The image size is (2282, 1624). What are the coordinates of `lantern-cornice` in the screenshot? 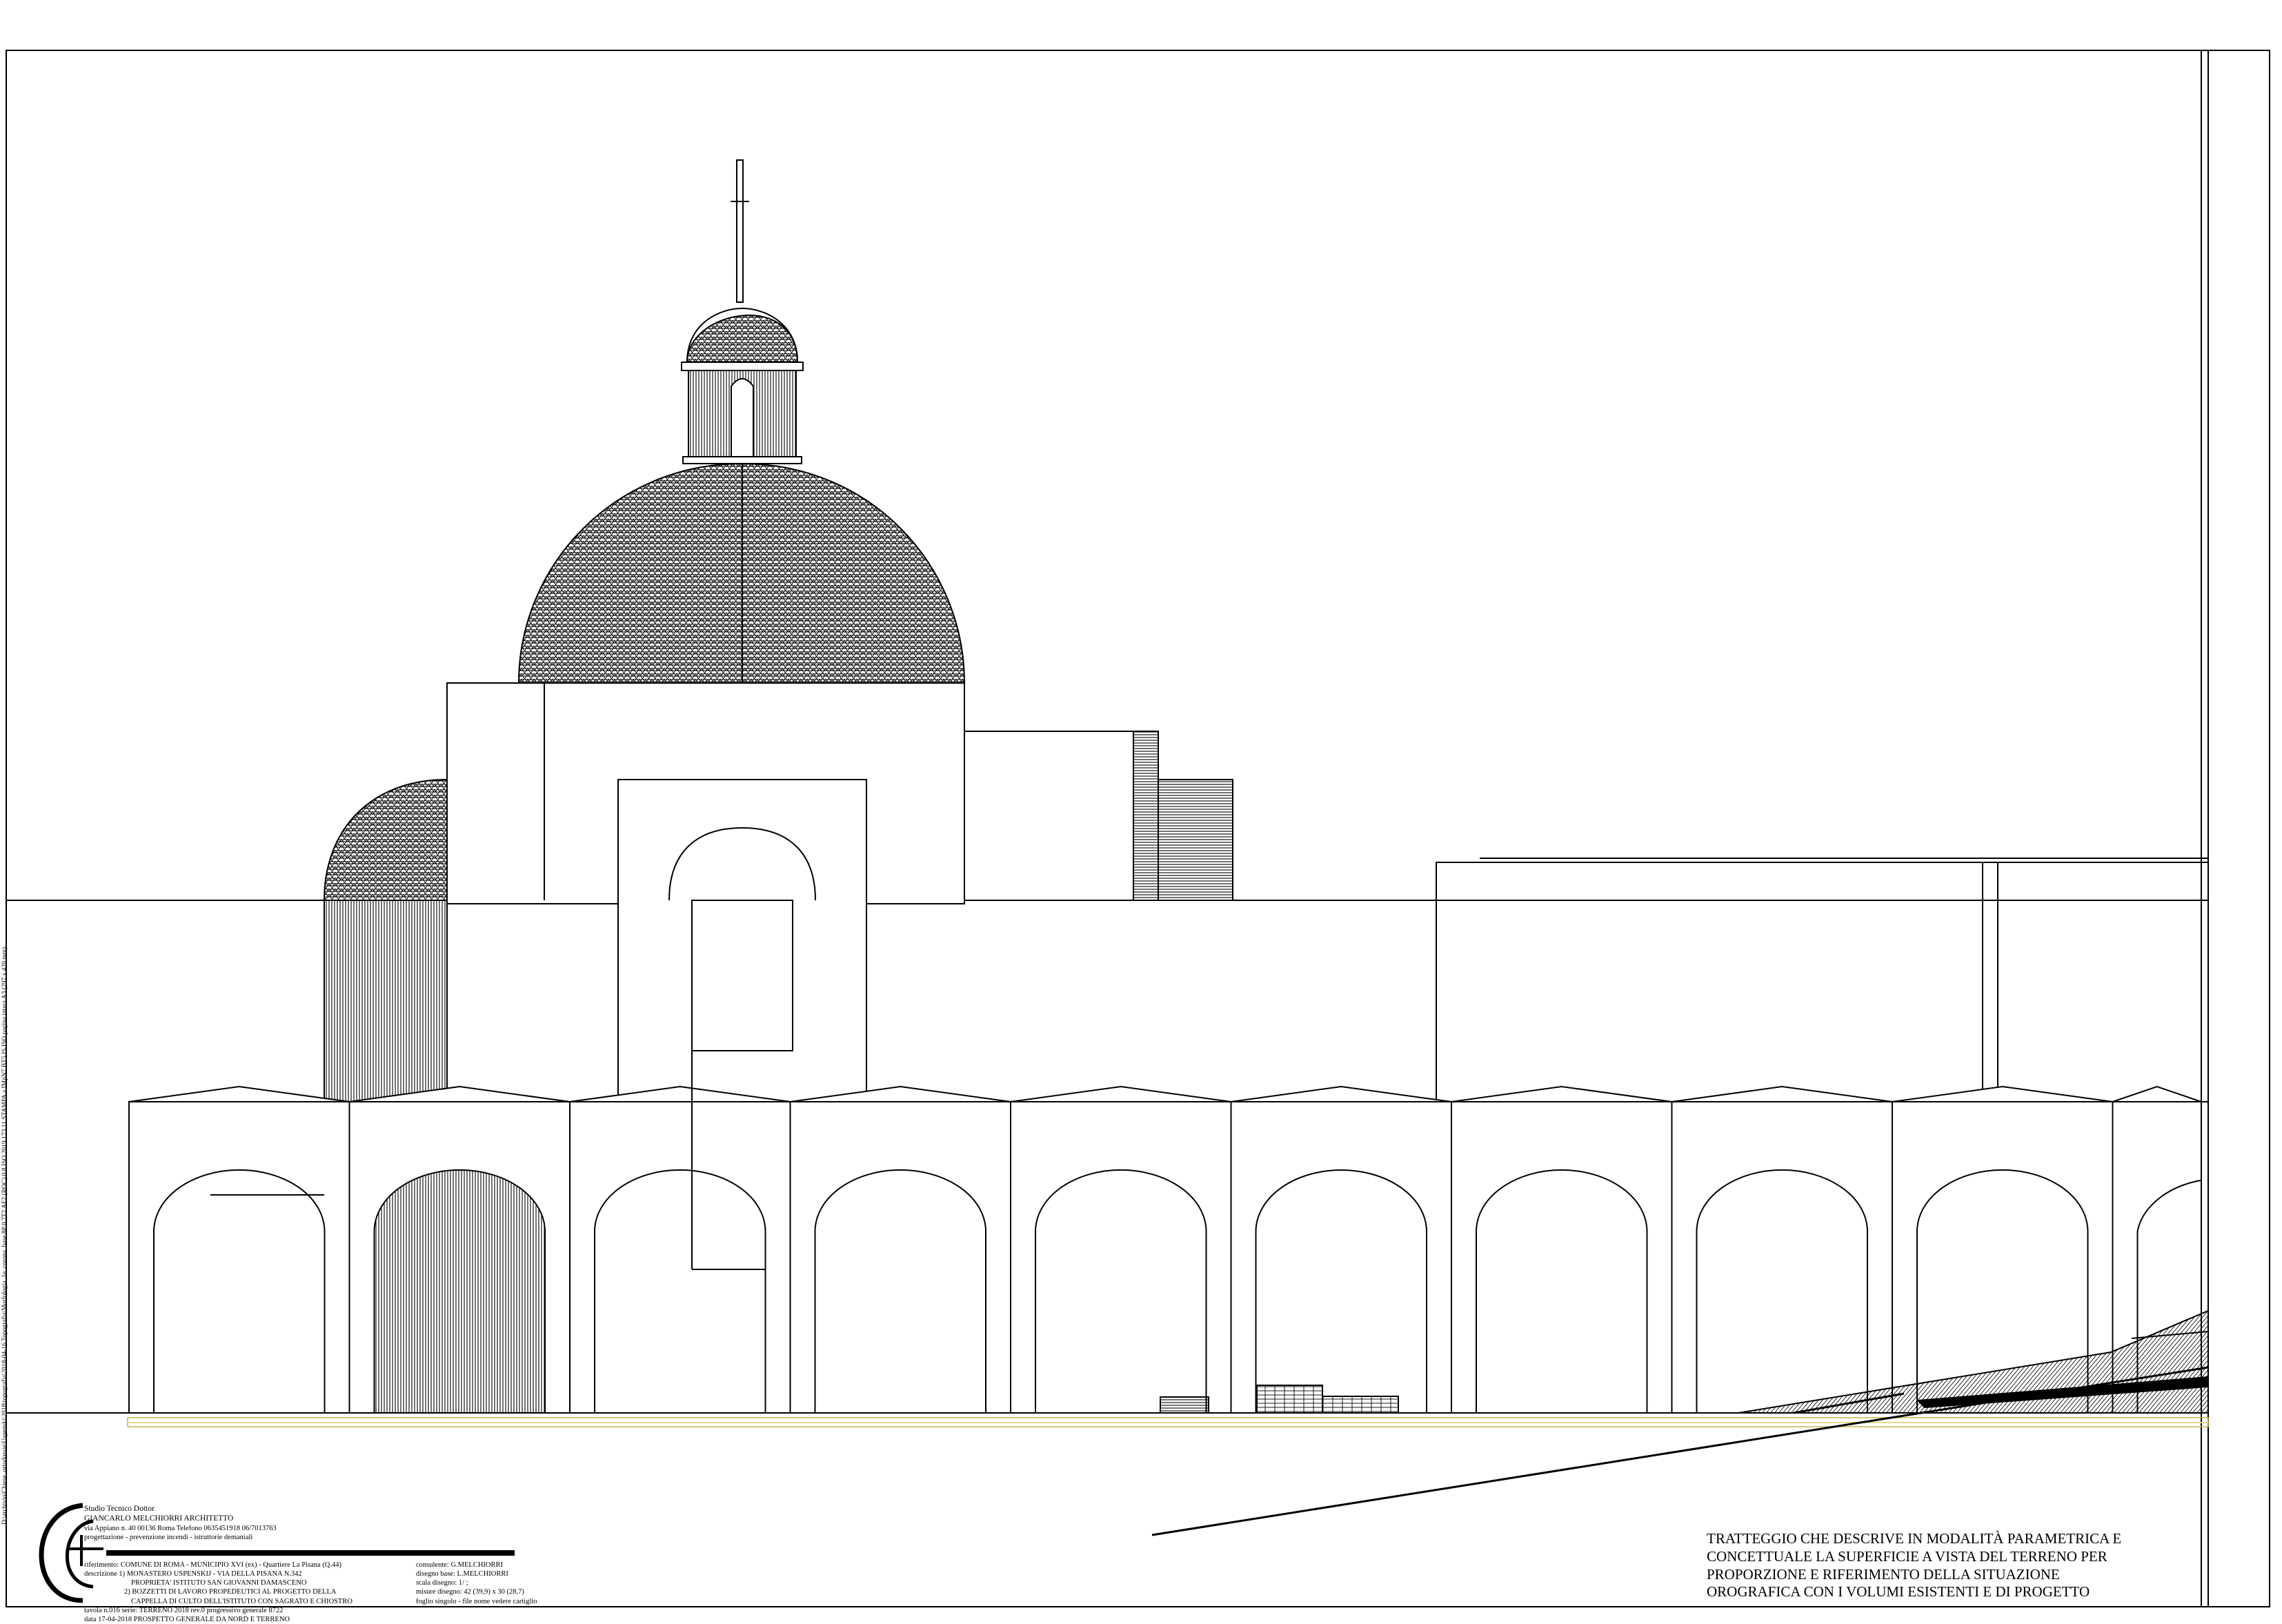 It's located at (742, 366).